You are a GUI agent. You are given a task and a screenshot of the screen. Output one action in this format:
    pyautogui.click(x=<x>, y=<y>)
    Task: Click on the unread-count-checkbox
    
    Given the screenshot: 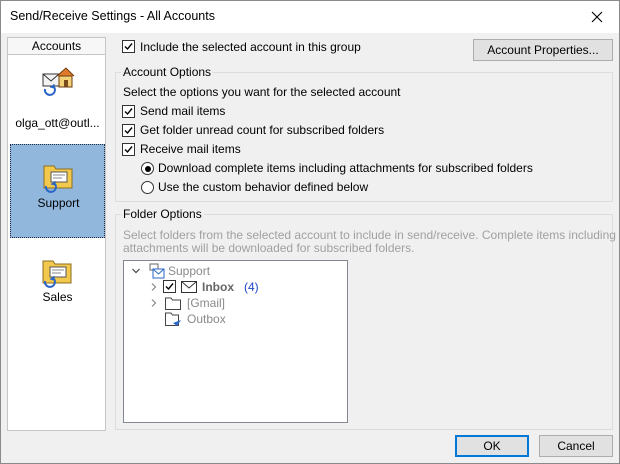 What is the action you would take?
    pyautogui.click(x=128, y=130)
    